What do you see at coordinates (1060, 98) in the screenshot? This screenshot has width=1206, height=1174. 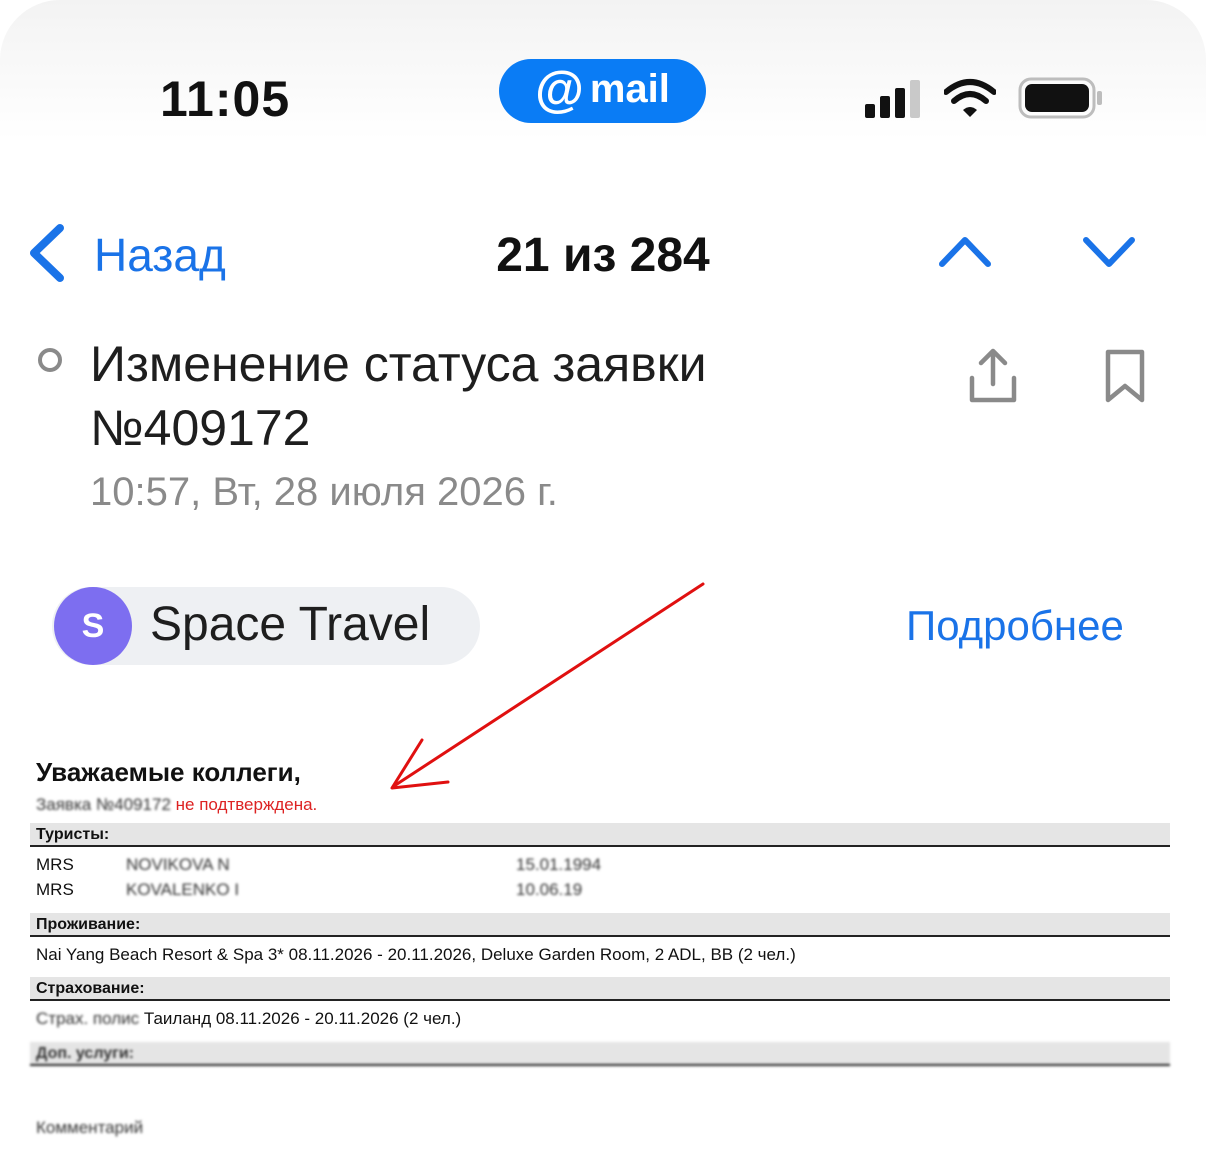 I see `battery-icon` at bounding box center [1060, 98].